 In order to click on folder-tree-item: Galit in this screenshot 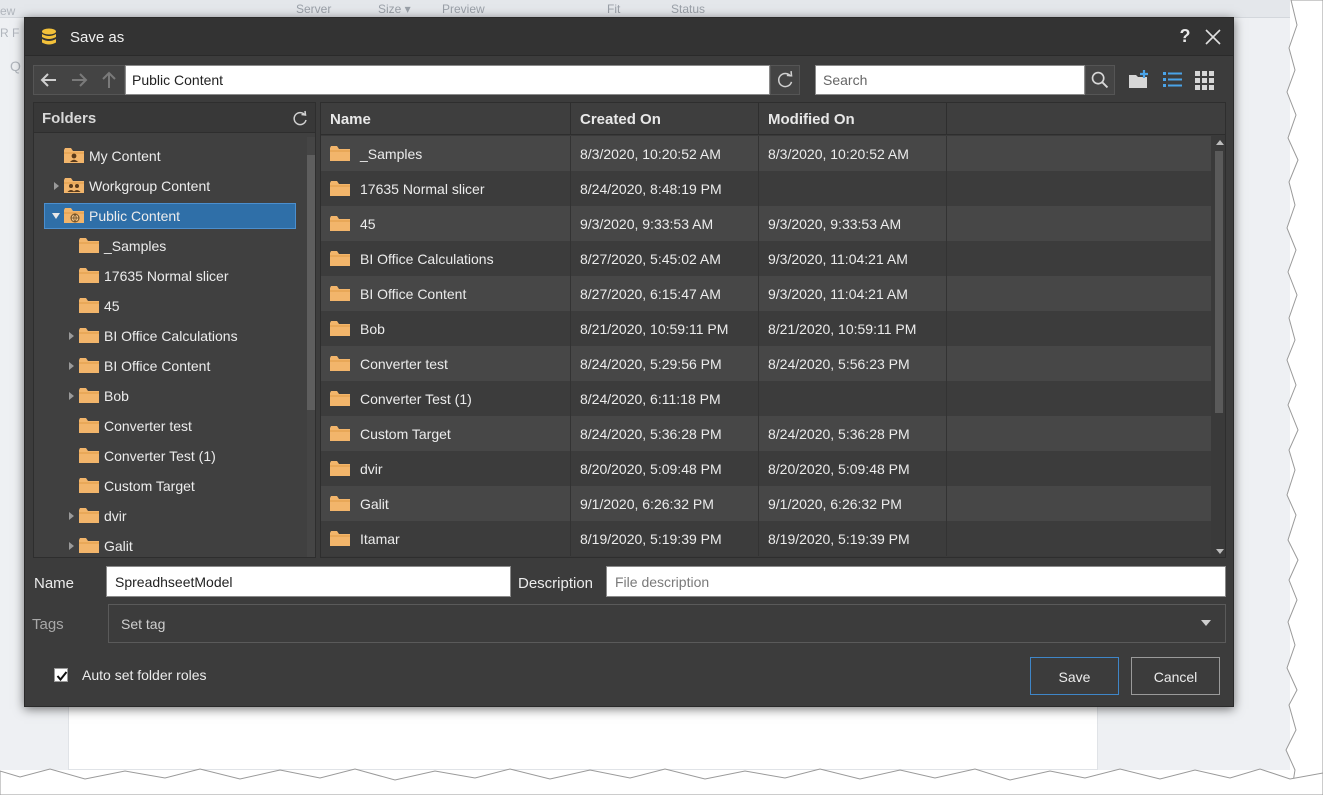, I will do `click(171, 545)`.